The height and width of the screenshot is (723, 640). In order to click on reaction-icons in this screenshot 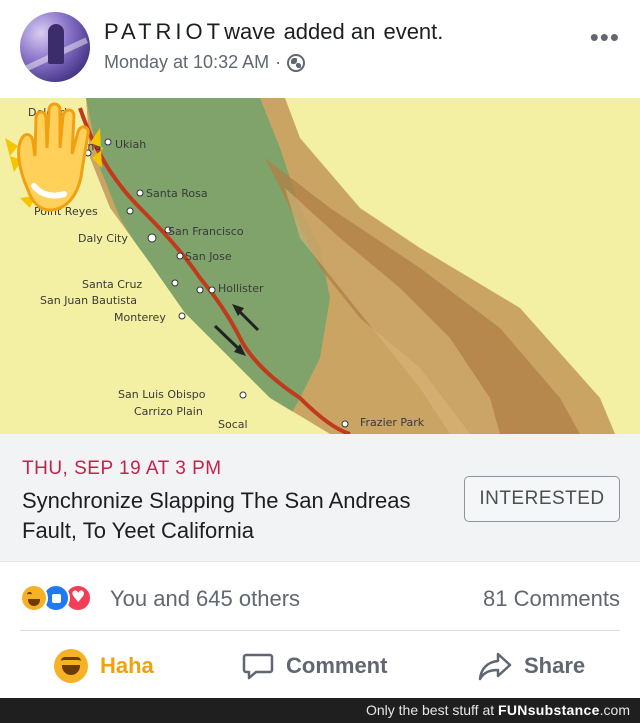, I will do `click(65, 598)`.